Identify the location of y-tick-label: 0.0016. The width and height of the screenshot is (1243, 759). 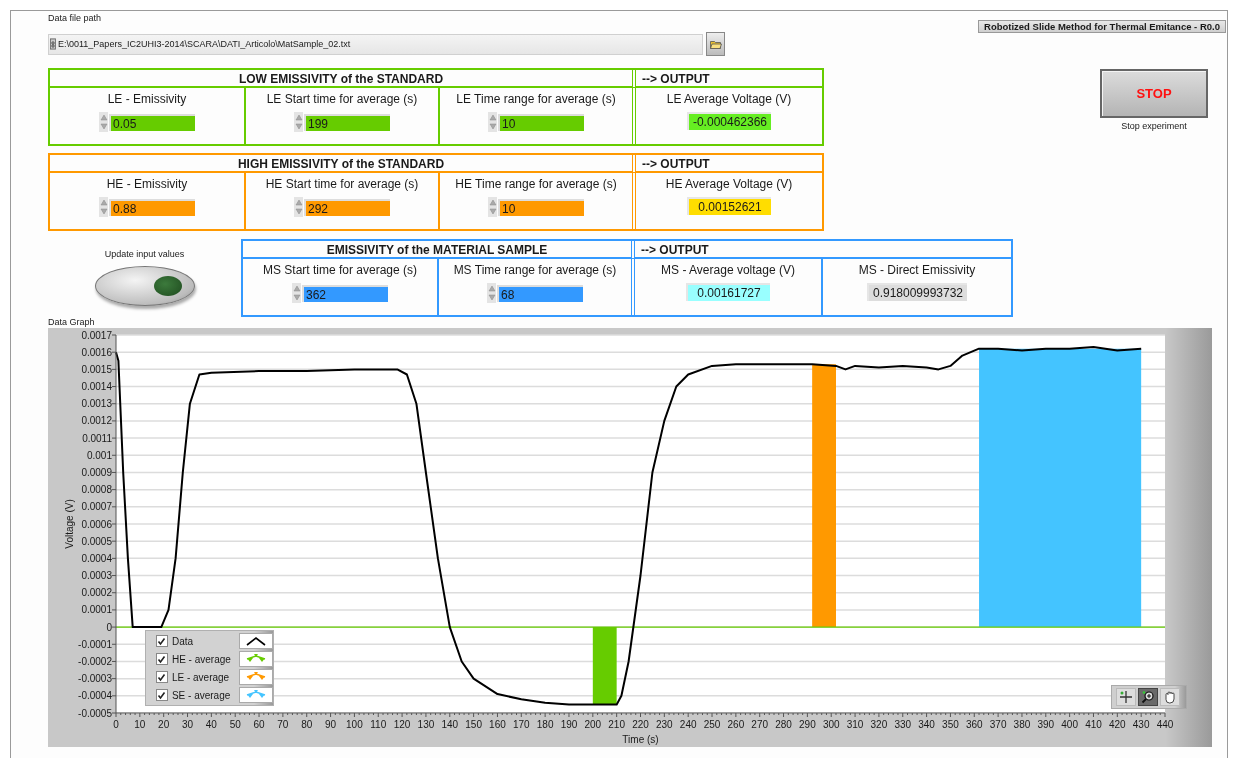
(96, 352).